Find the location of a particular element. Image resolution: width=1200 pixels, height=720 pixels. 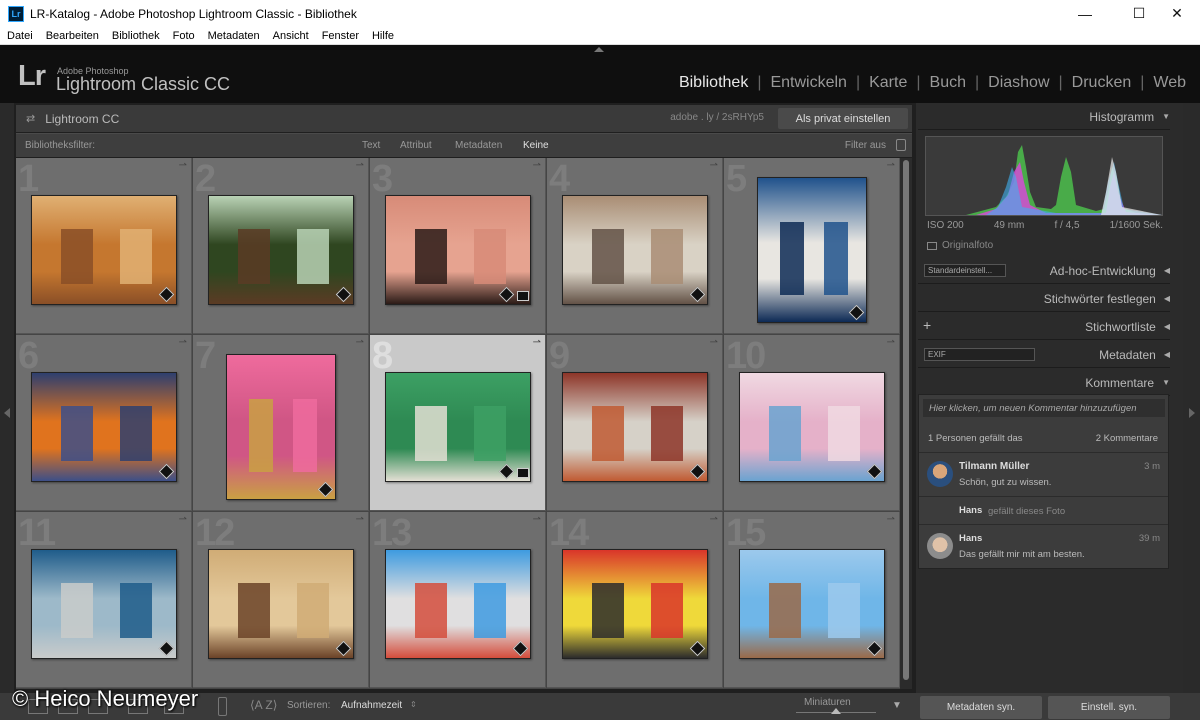

filter-metadaten: Metadaten is located at coordinates (478, 145).